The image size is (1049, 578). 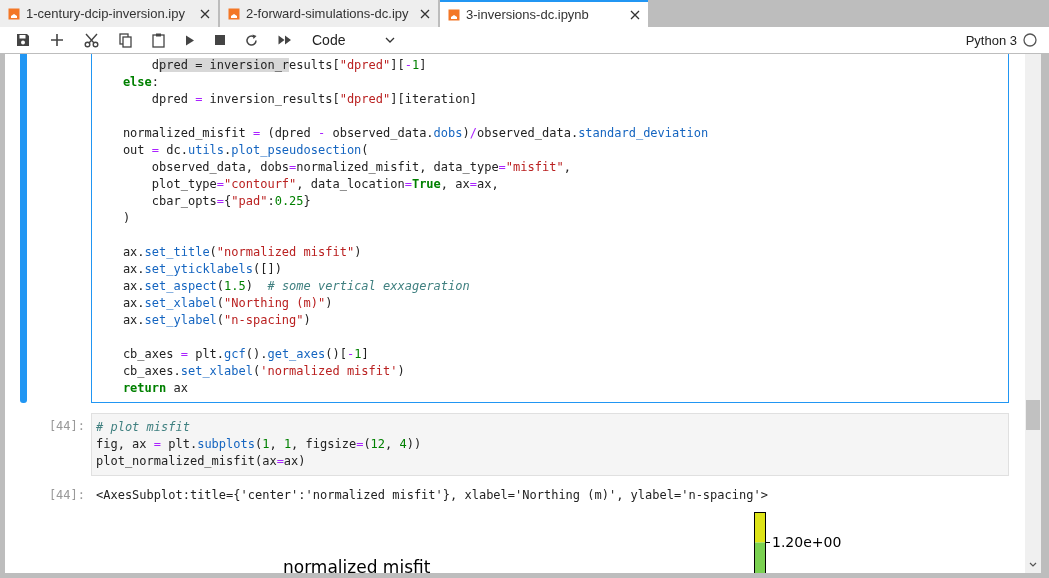 I want to click on code-line: observed_data, dobs=normalized_misfit, data_type="misfit",, so click(x=361, y=167).